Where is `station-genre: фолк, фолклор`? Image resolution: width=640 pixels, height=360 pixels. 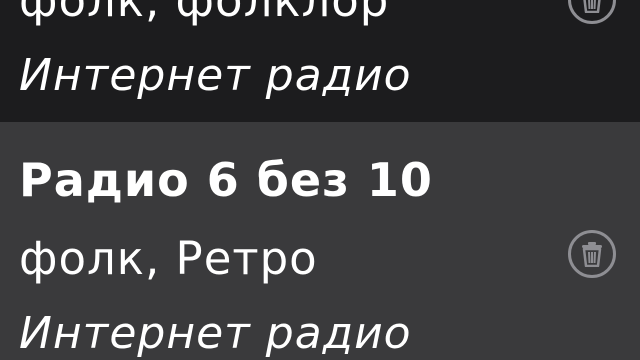
station-genre: фолк, фолклор is located at coordinates (204, 13).